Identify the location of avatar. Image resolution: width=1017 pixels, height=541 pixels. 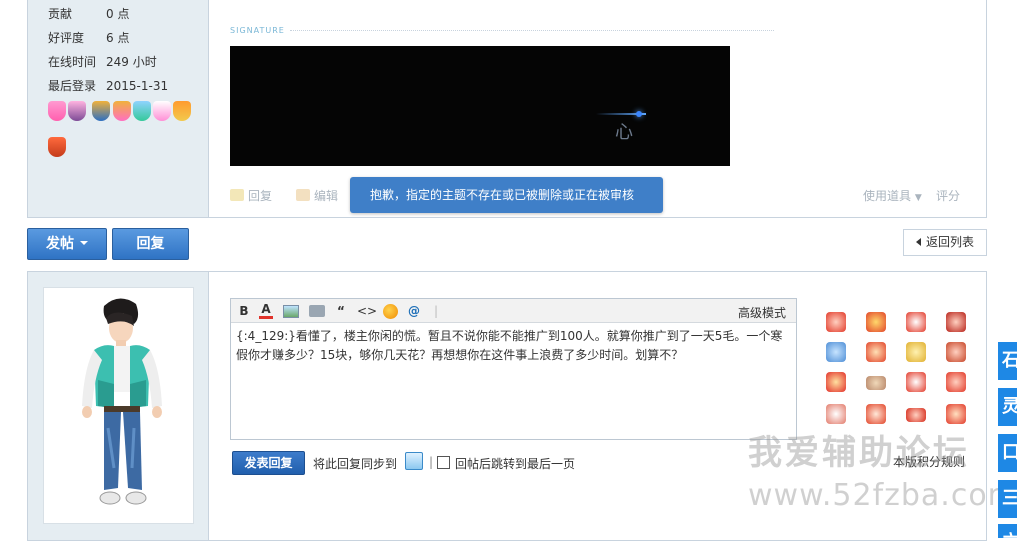
(118, 405).